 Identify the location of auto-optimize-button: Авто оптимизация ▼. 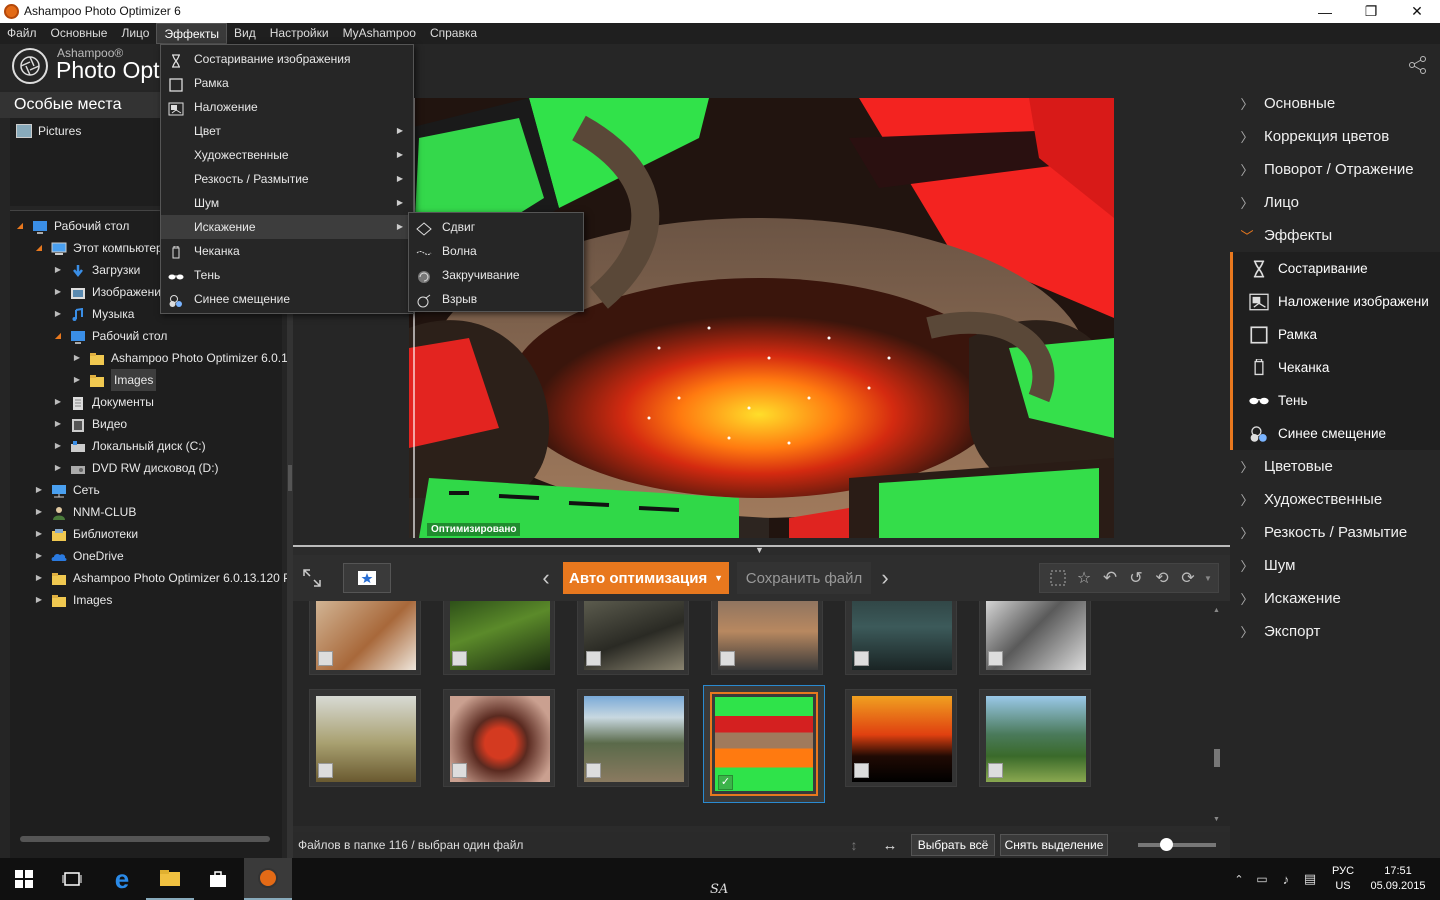
(646, 578).